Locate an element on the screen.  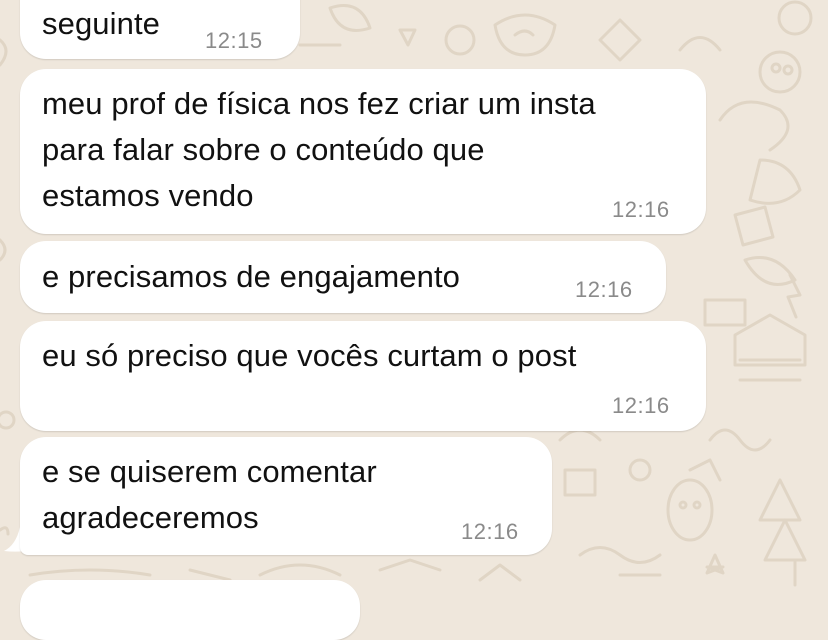
message-text: e se quiserem comentar is located at coordinates (209, 471).